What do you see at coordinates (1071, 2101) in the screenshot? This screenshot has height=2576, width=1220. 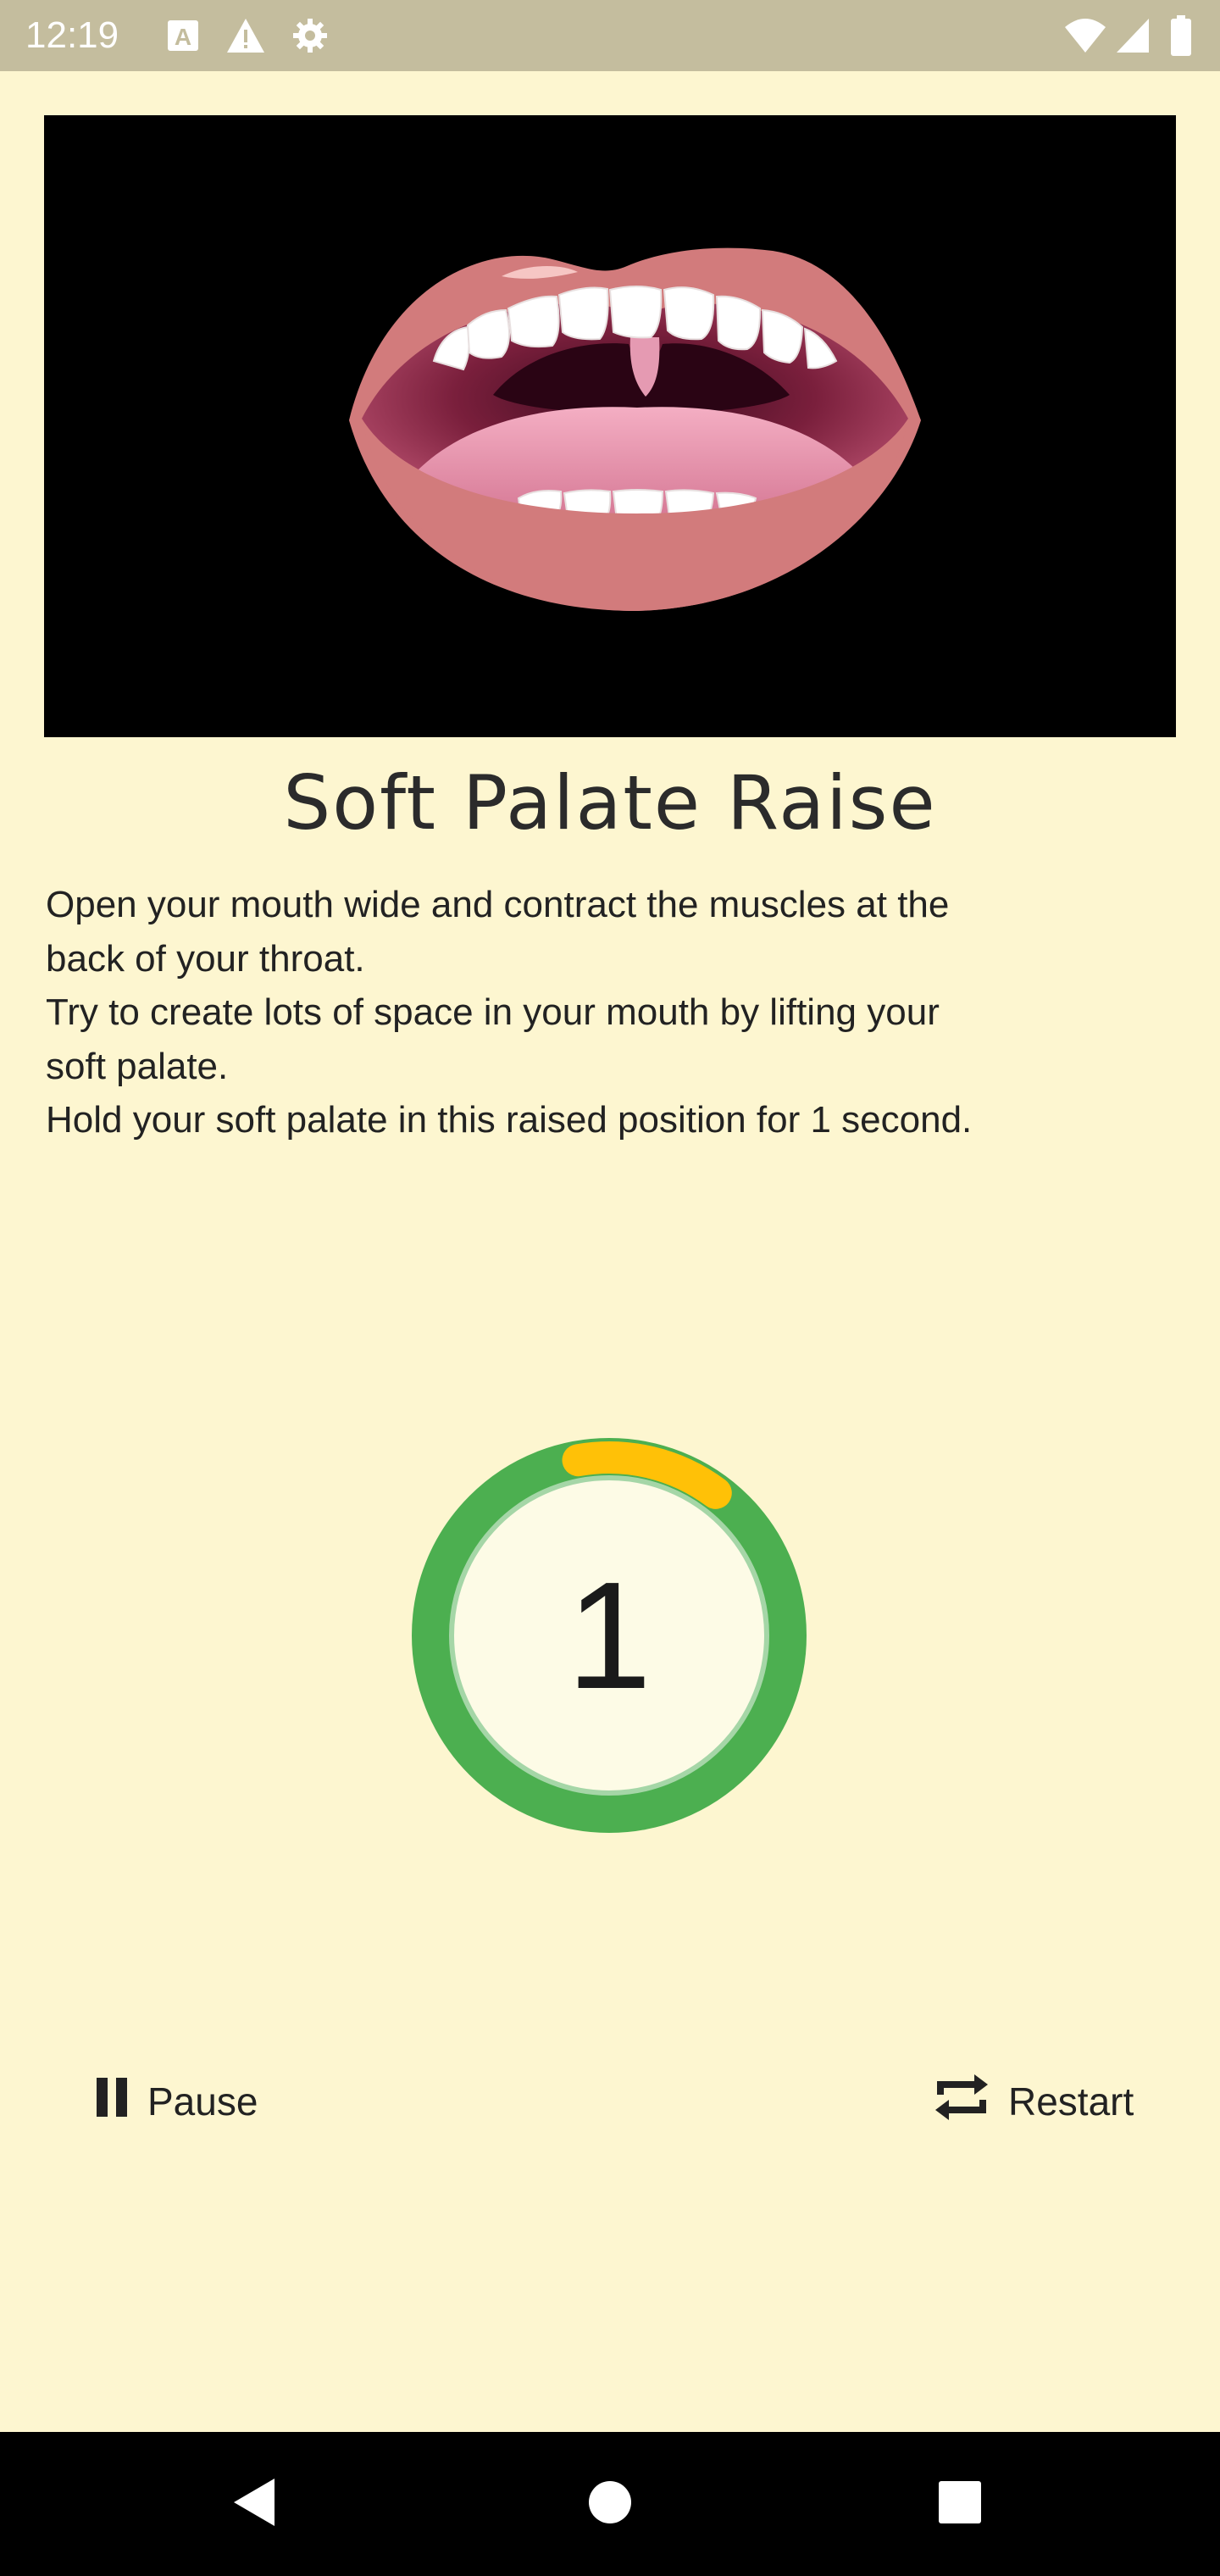 I see `restart-label: Restart` at bounding box center [1071, 2101].